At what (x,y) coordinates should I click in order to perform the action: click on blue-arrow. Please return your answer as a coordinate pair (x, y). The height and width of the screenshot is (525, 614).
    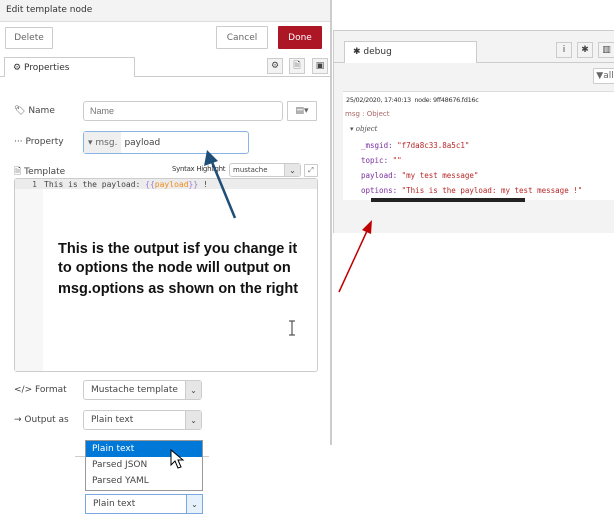
    Looking at the image, I should click on (220, 184).